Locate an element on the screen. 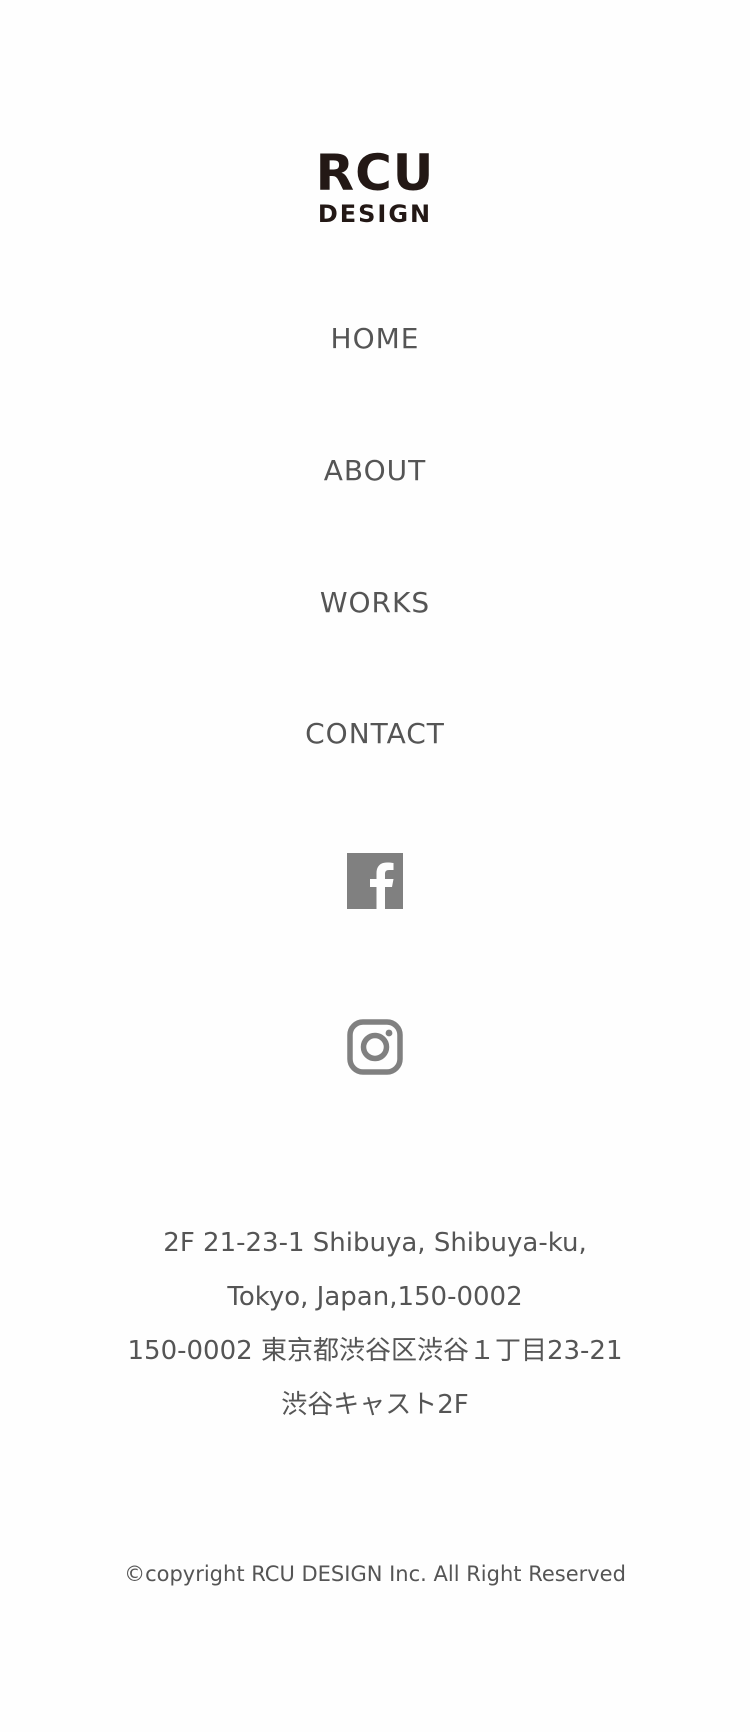  instagram-link is located at coordinates (375, 1047).